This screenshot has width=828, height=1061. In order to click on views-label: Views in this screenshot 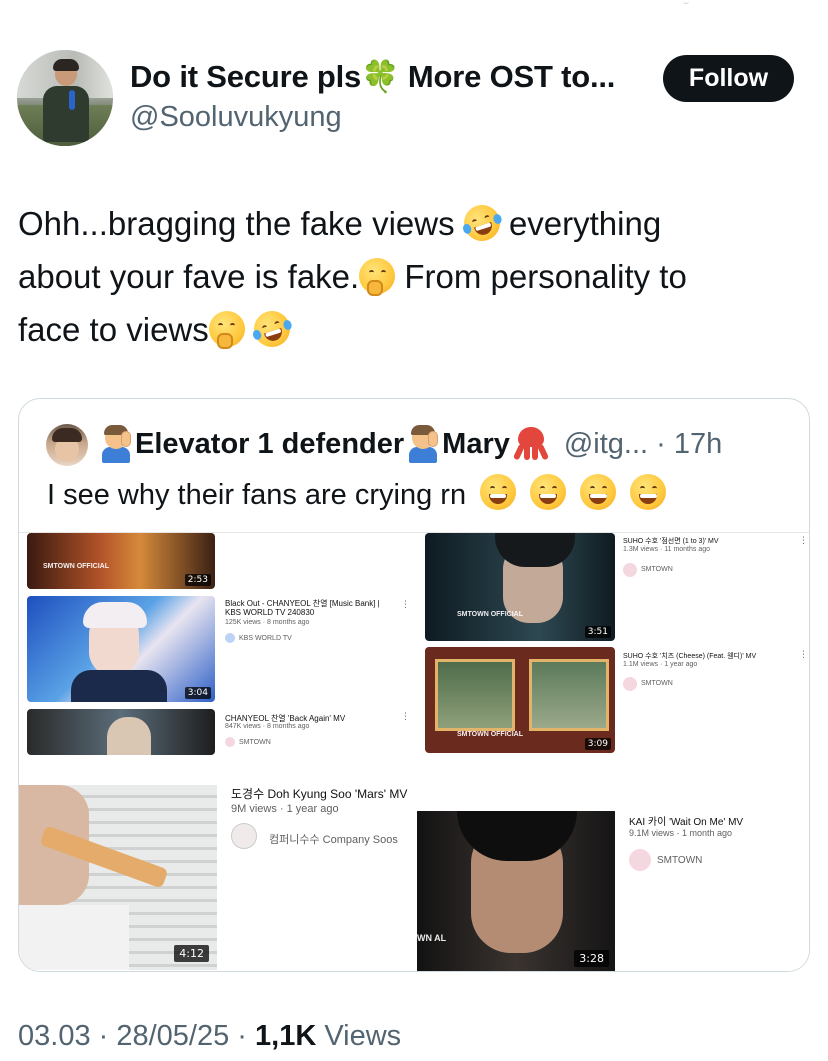, I will do `click(363, 1036)`.